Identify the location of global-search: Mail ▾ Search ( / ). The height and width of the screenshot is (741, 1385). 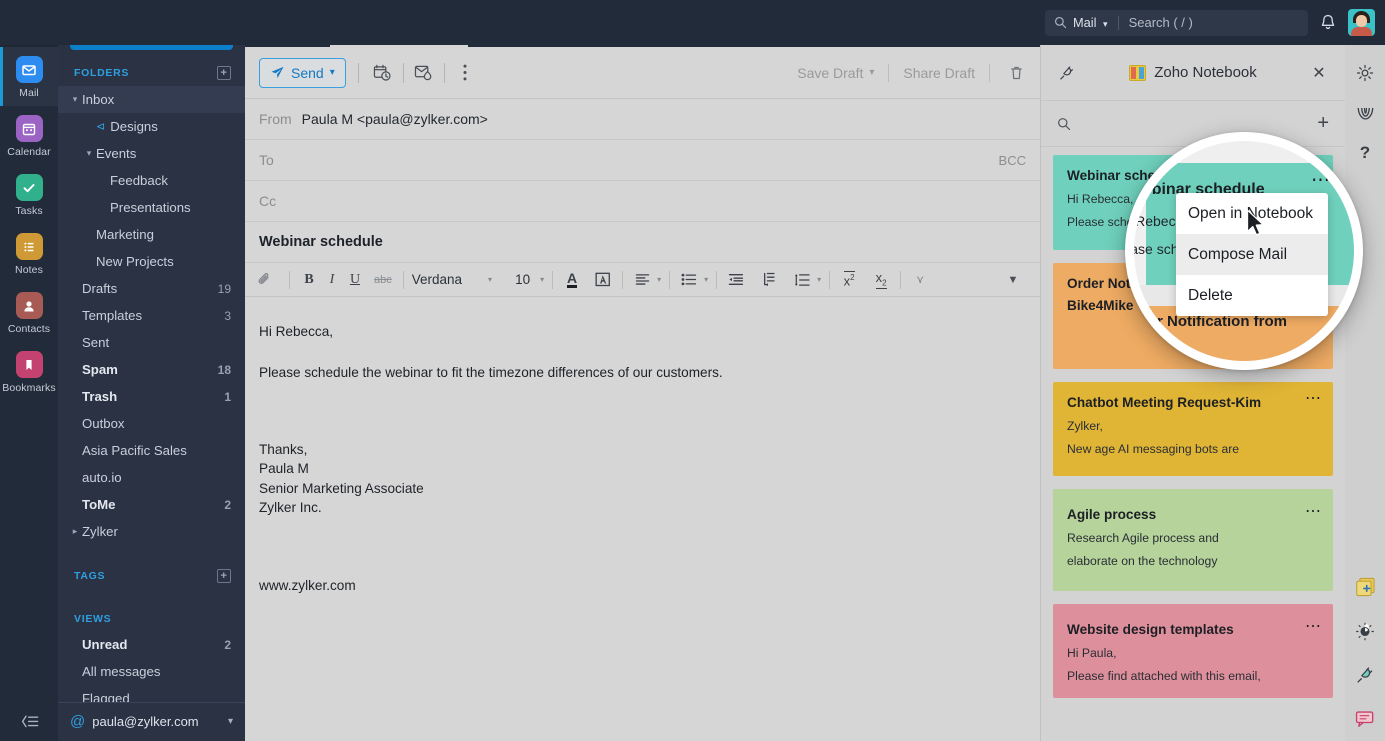
(1176, 22).